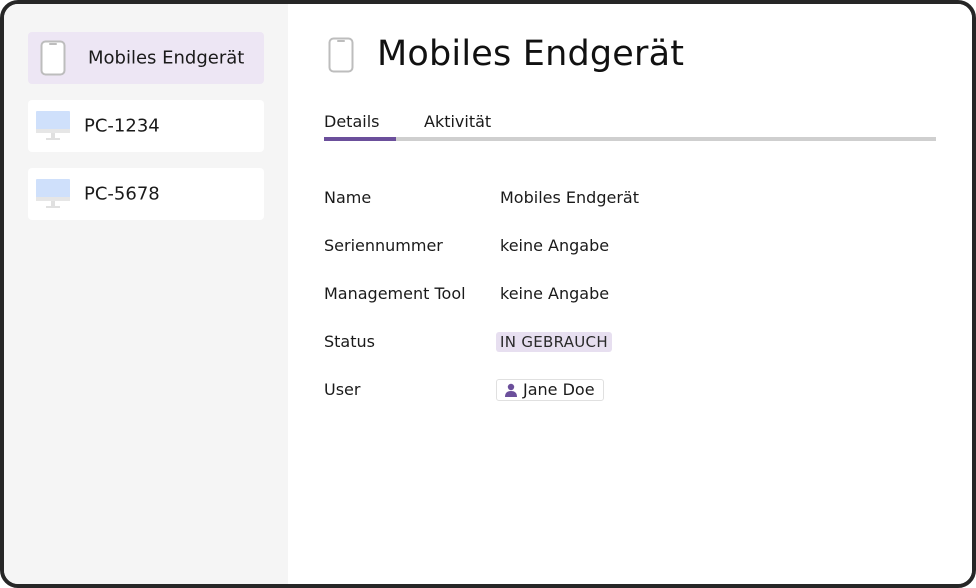 Image resolution: width=976 pixels, height=588 pixels. What do you see at coordinates (511, 390) in the screenshot?
I see `person-icon` at bounding box center [511, 390].